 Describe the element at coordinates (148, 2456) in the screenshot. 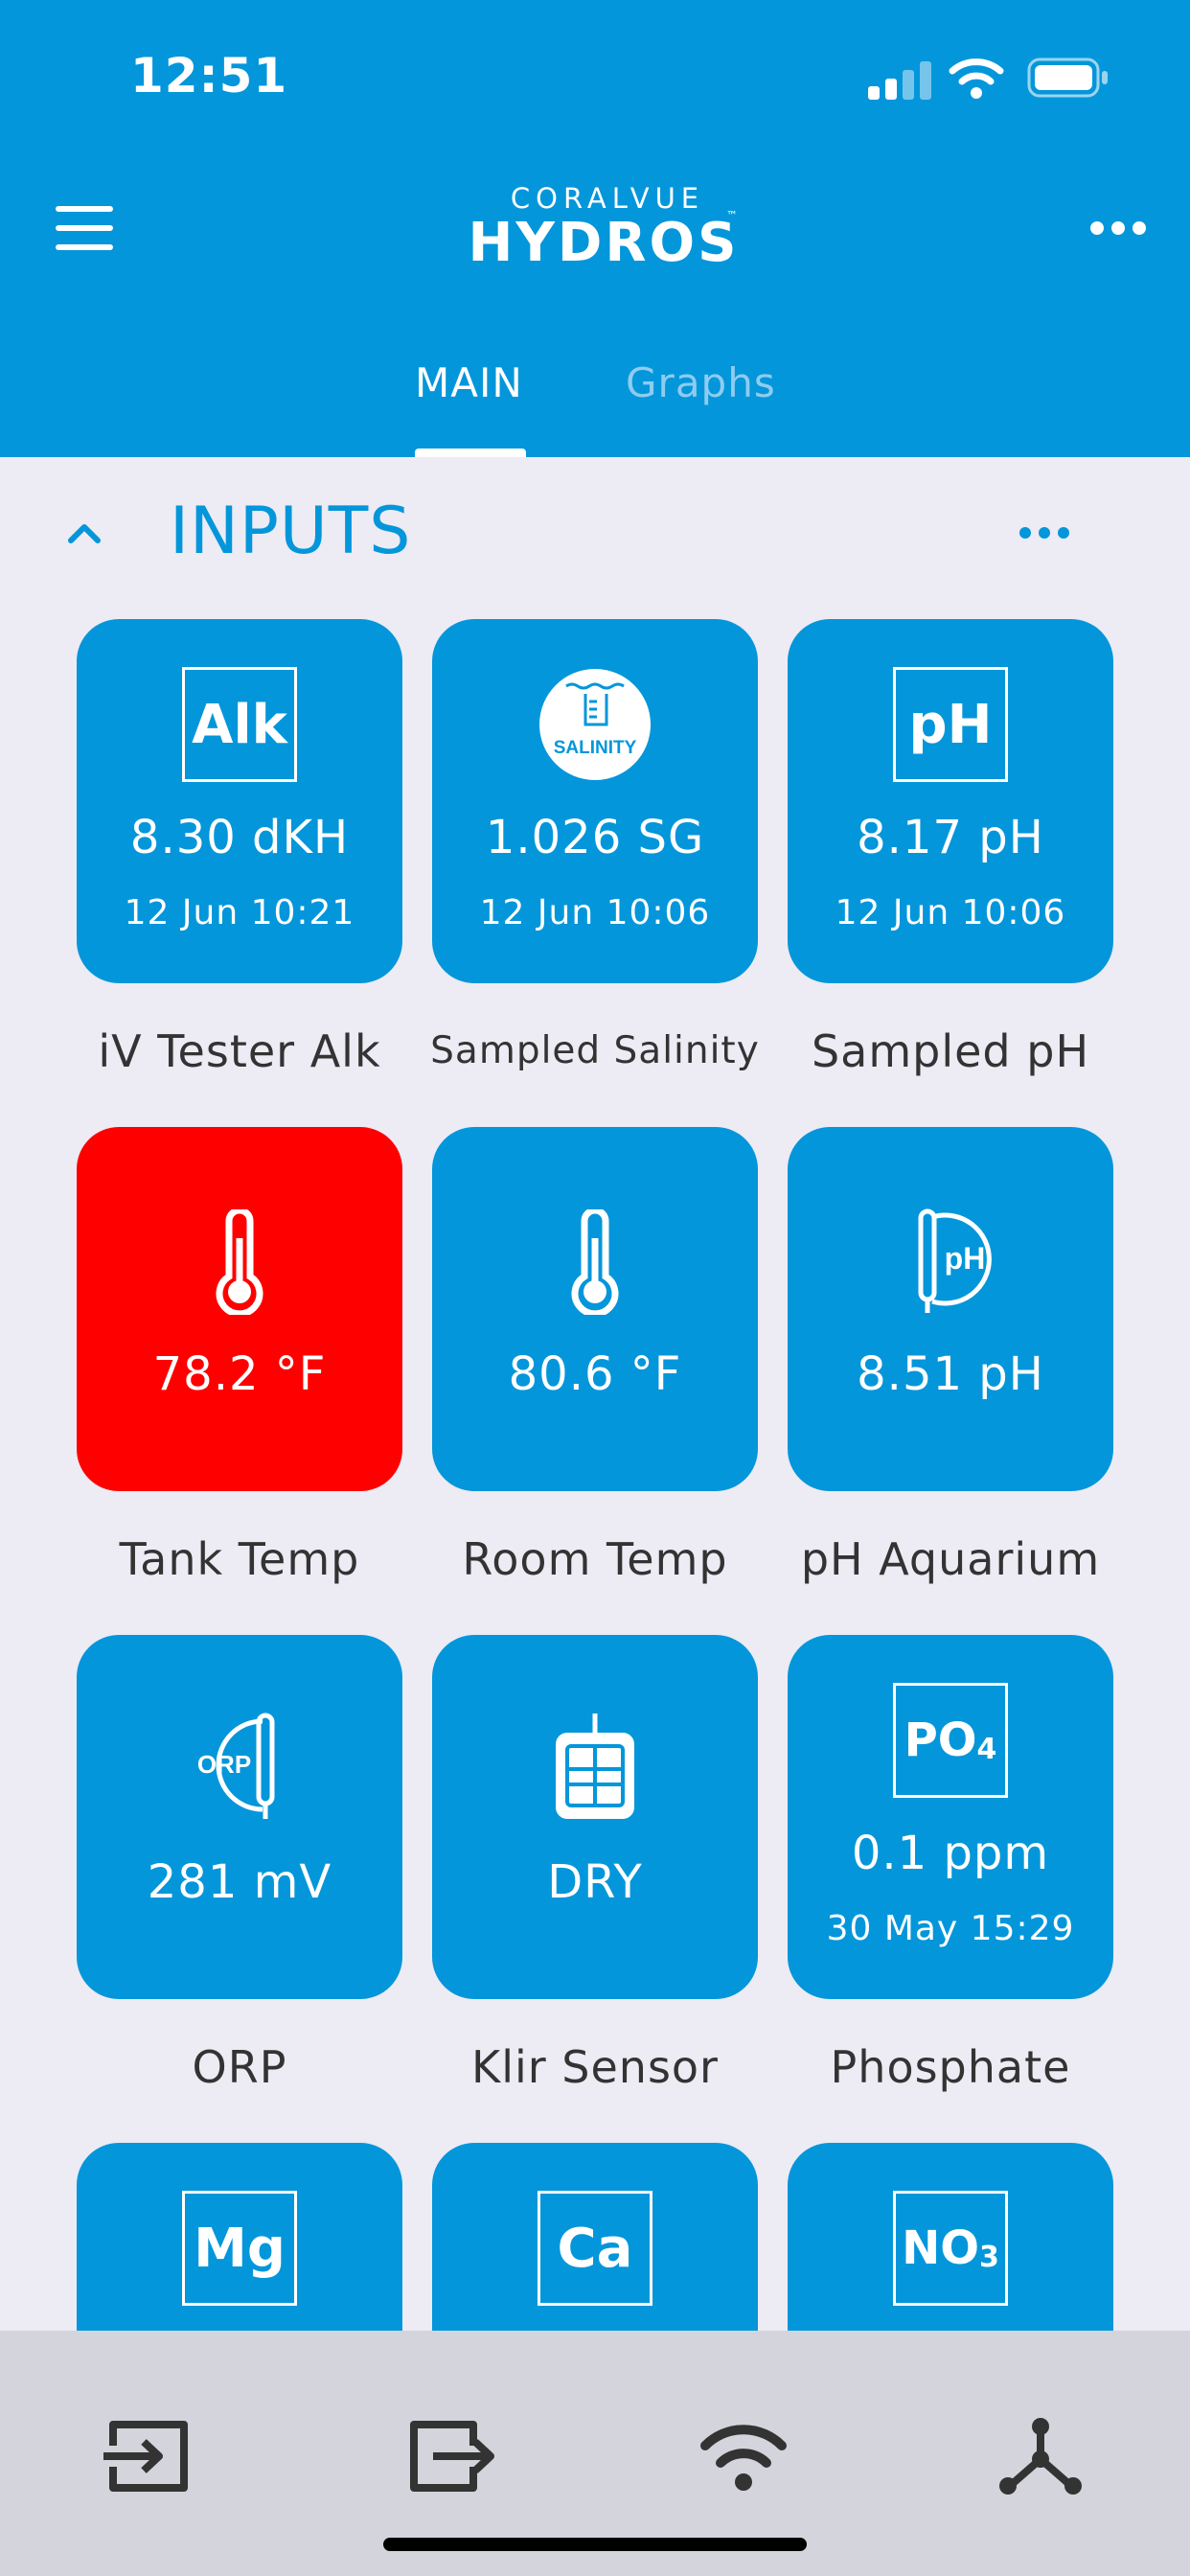

I see `inputs-nav-icon` at that location.